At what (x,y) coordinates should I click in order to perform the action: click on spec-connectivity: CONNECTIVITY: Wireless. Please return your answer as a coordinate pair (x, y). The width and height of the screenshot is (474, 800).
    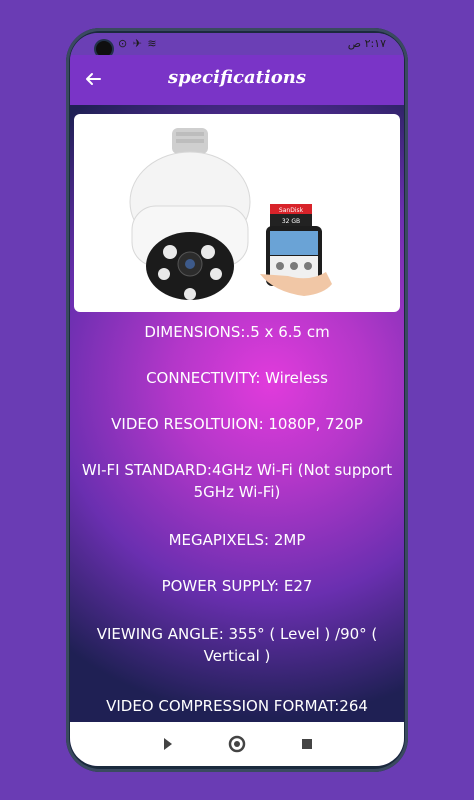
    Looking at the image, I should click on (237, 378).